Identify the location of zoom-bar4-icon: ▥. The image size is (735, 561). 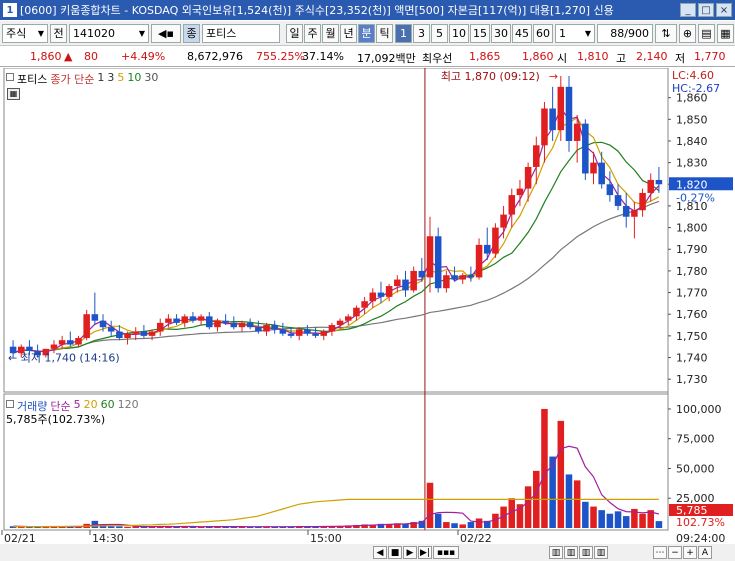
(601, 552).